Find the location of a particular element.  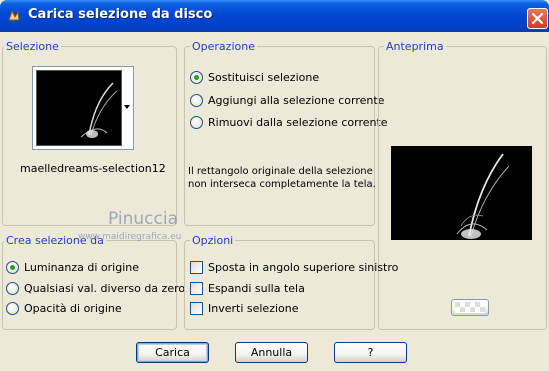

check-espandi-label: Espandi sulla tela is located at coordinates (256, 288).